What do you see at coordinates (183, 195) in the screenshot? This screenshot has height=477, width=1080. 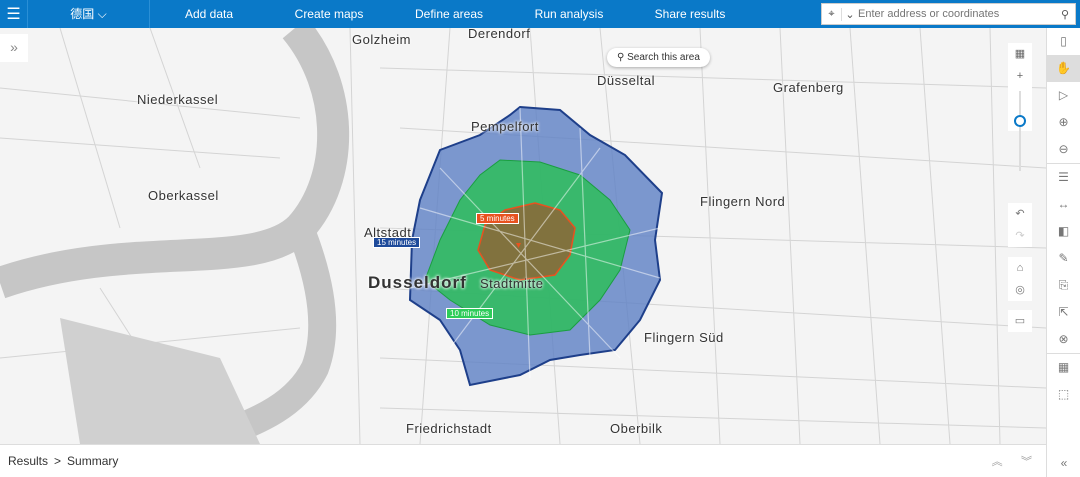 I see `place-label: Oberkassel` at bounding box center [183, 195].